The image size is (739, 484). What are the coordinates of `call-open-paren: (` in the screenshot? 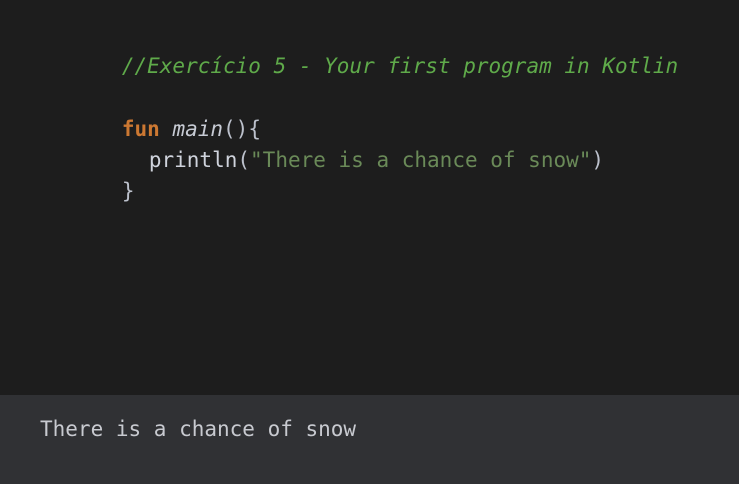 It's located at (244, 160).